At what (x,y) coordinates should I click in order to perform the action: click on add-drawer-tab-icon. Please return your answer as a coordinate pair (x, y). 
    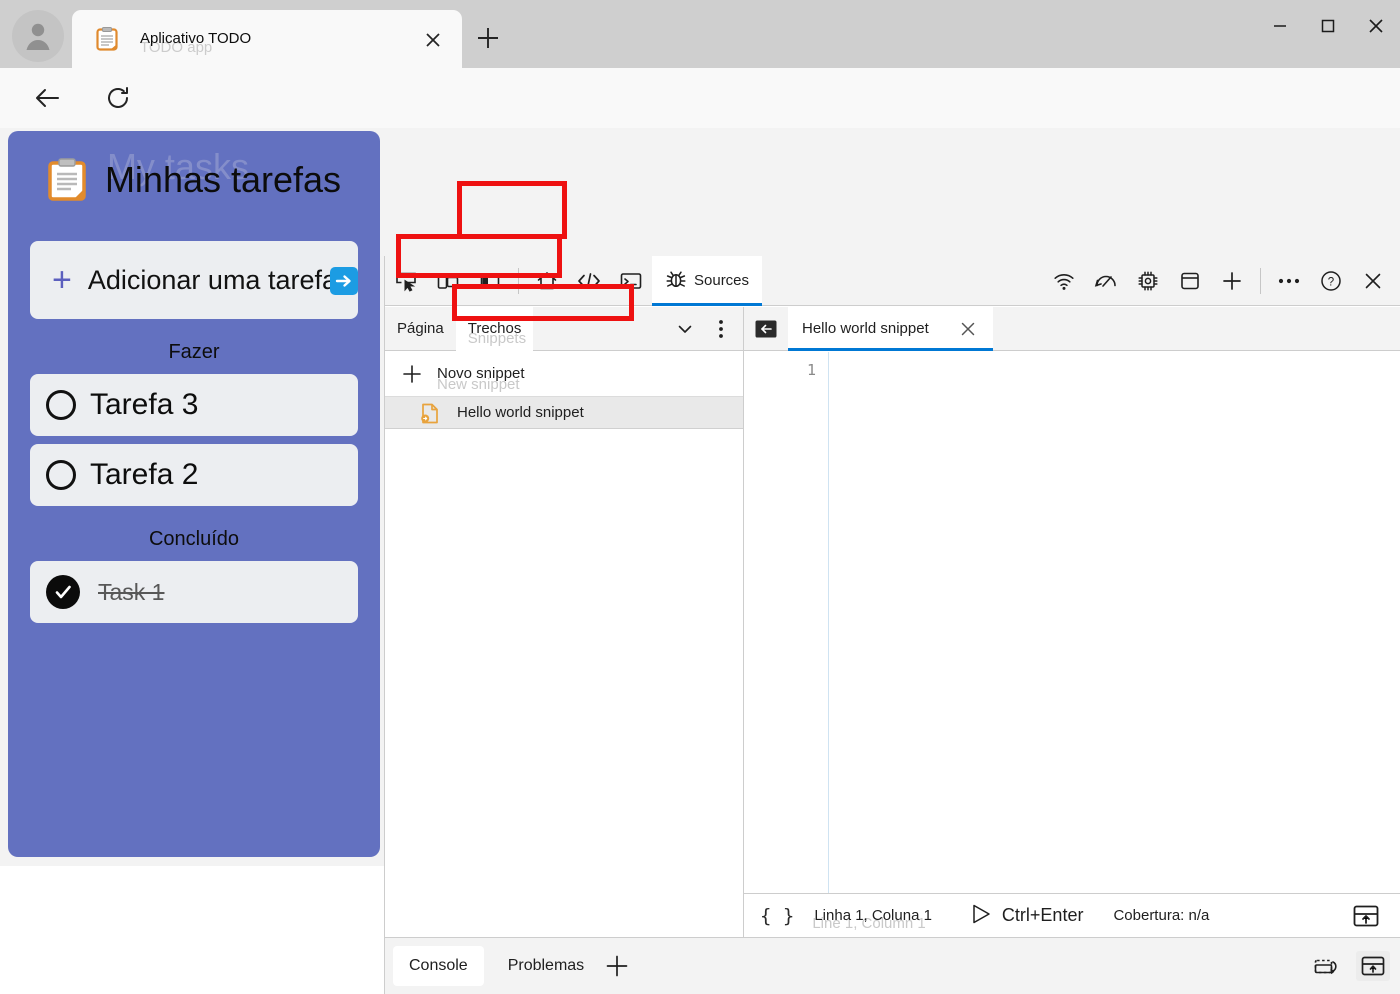
    Looking at the image, I should click on (617, 966).